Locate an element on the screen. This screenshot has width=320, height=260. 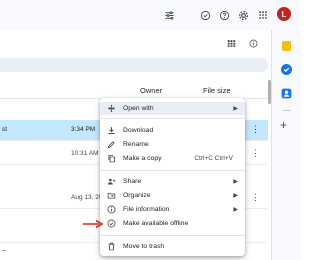
make-copy-shortcut: Ctrl+C Ctrl+V is located at coordinates (213, 158).